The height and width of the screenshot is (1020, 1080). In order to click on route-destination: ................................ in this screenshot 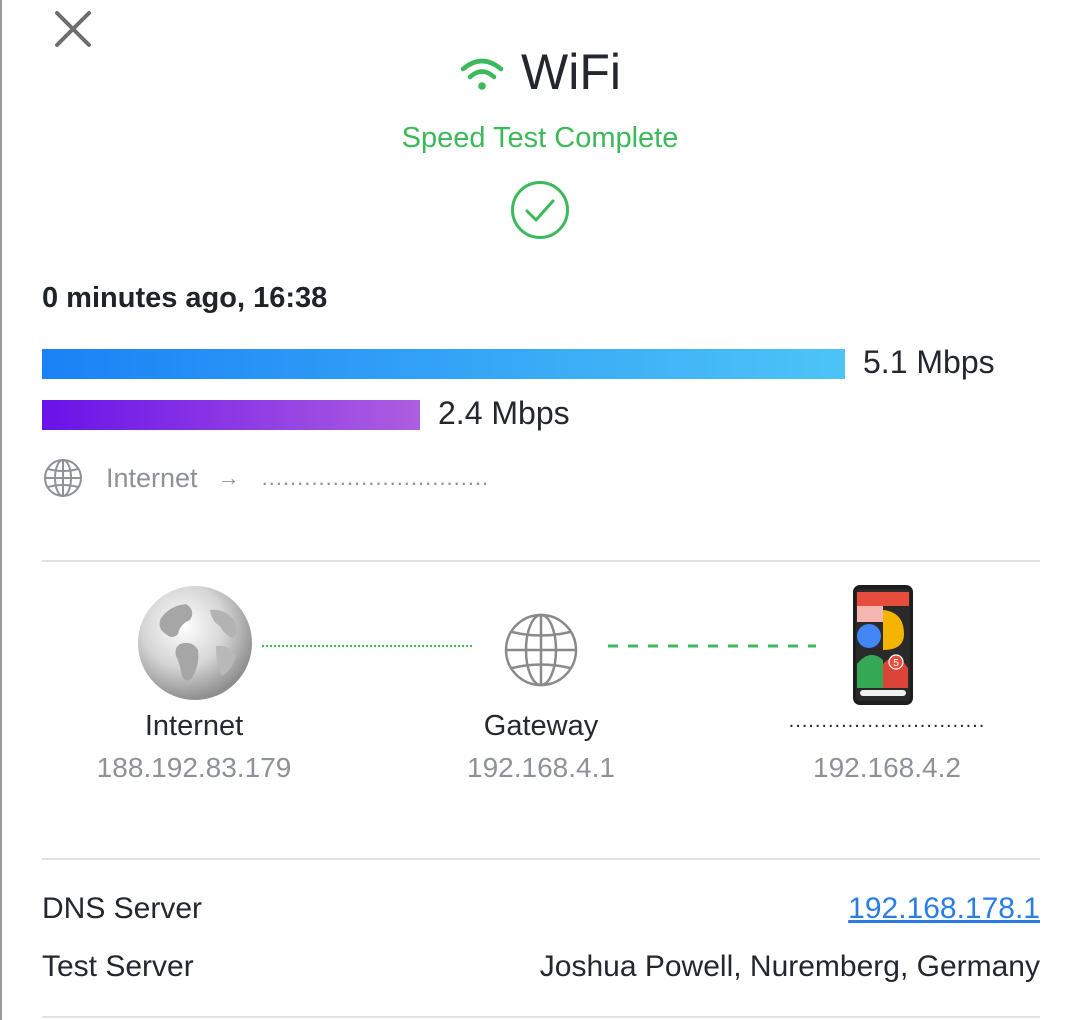, I will do `click(375, 477)`.